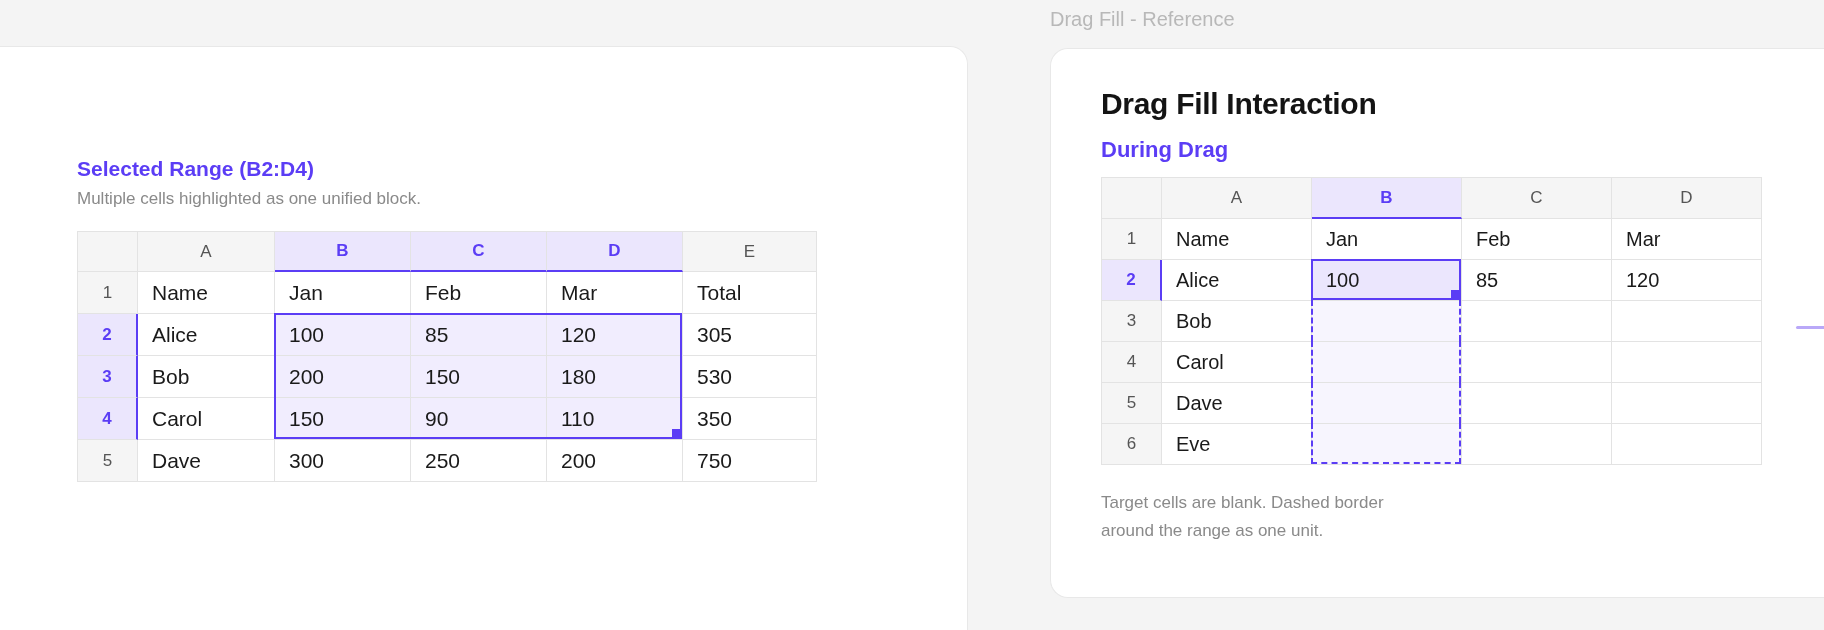 The height and width of the screenshot is (630, 1824). I want to click on table-cell: 110, so click(615, 419).